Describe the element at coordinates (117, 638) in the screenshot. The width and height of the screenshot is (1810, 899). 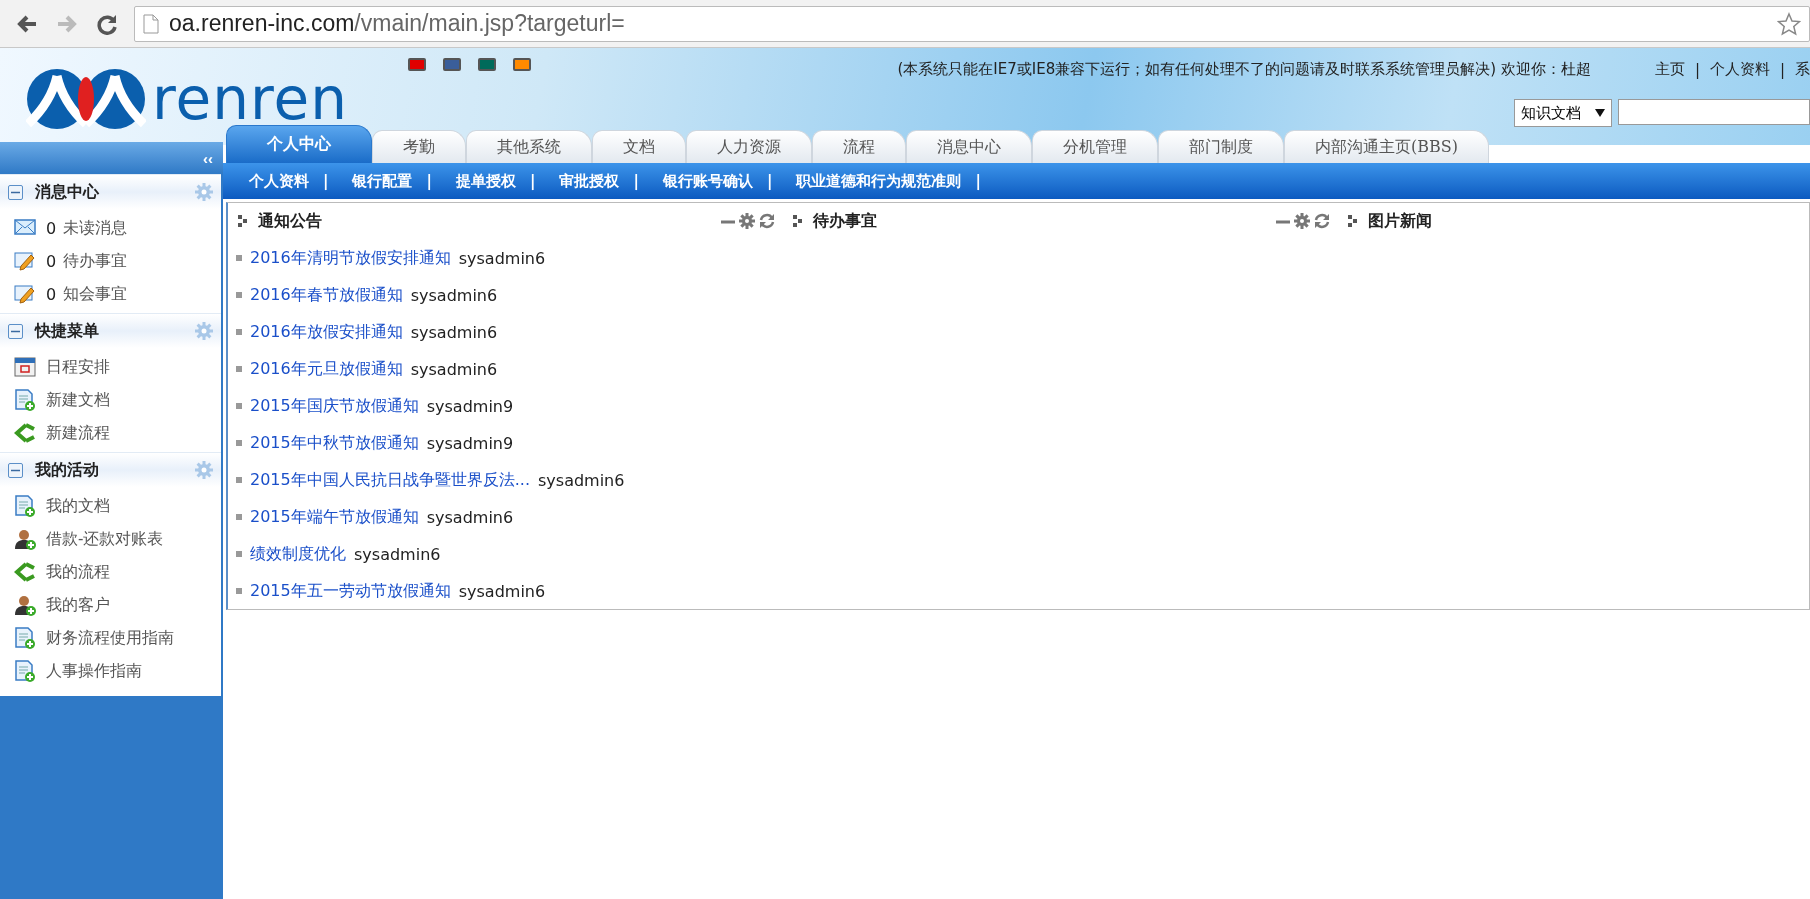
I see `sidebar-item: 财务流程使用指南` at that location.